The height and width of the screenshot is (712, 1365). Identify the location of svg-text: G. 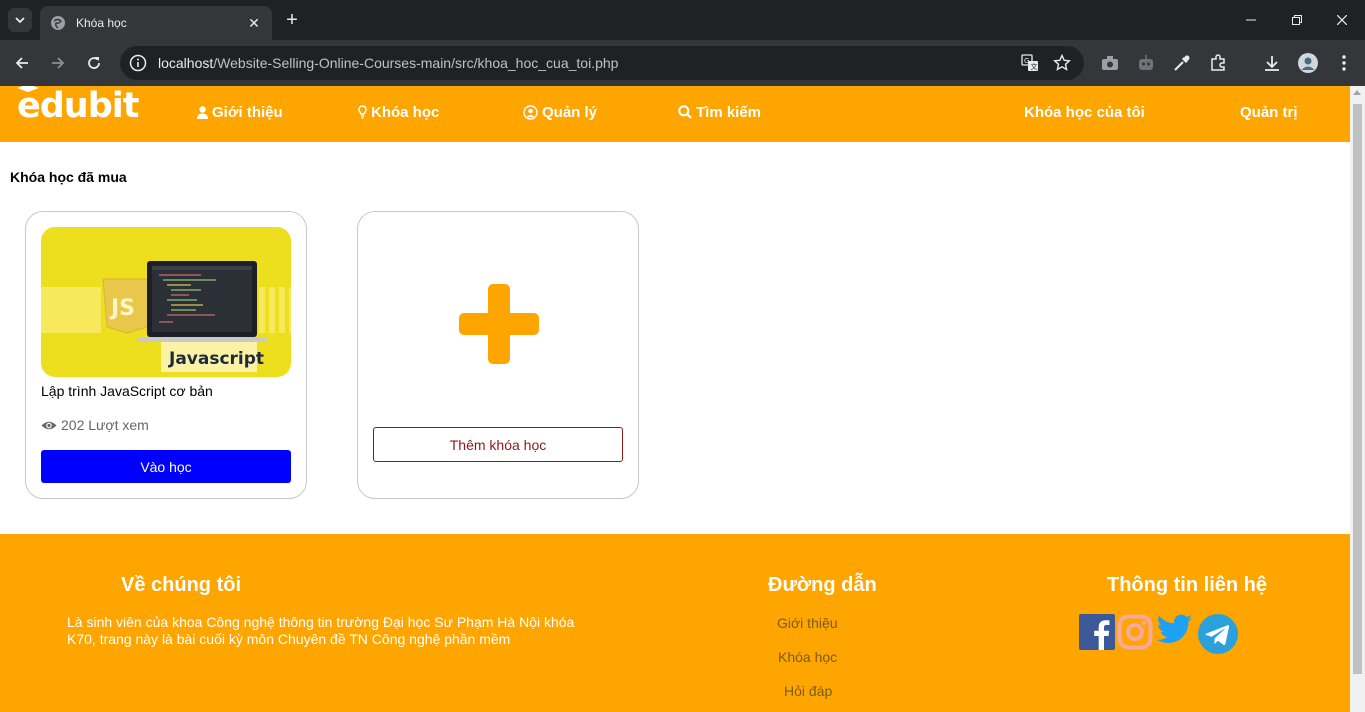
(1026, 61).